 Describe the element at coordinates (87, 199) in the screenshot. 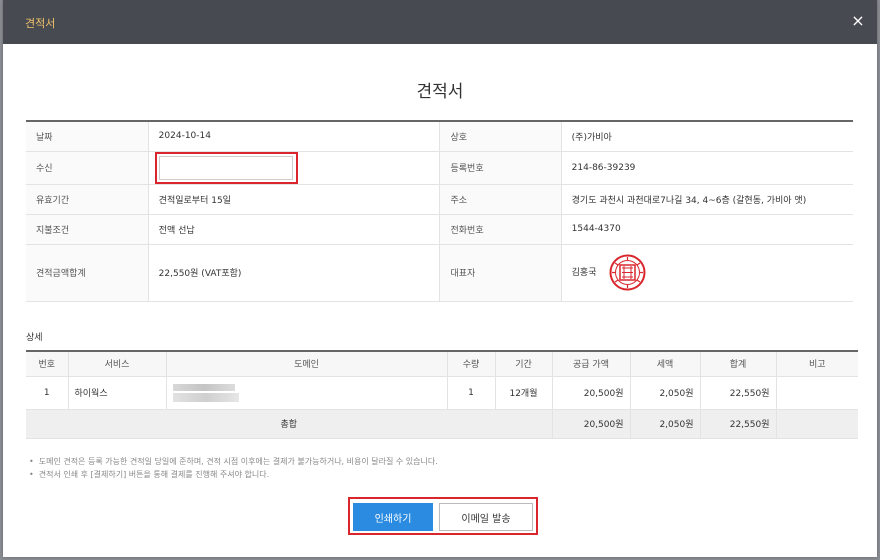

I see `validity-label: 유효기간` at that location.